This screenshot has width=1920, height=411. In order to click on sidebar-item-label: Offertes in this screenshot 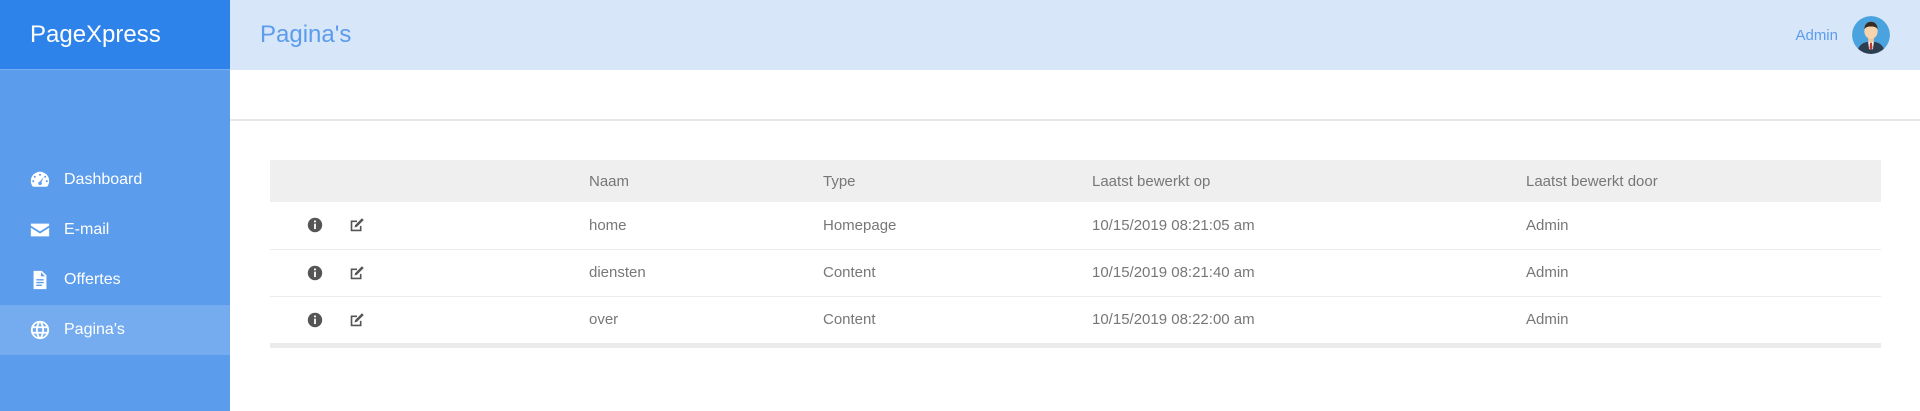, I will do `click(92, 279)`.